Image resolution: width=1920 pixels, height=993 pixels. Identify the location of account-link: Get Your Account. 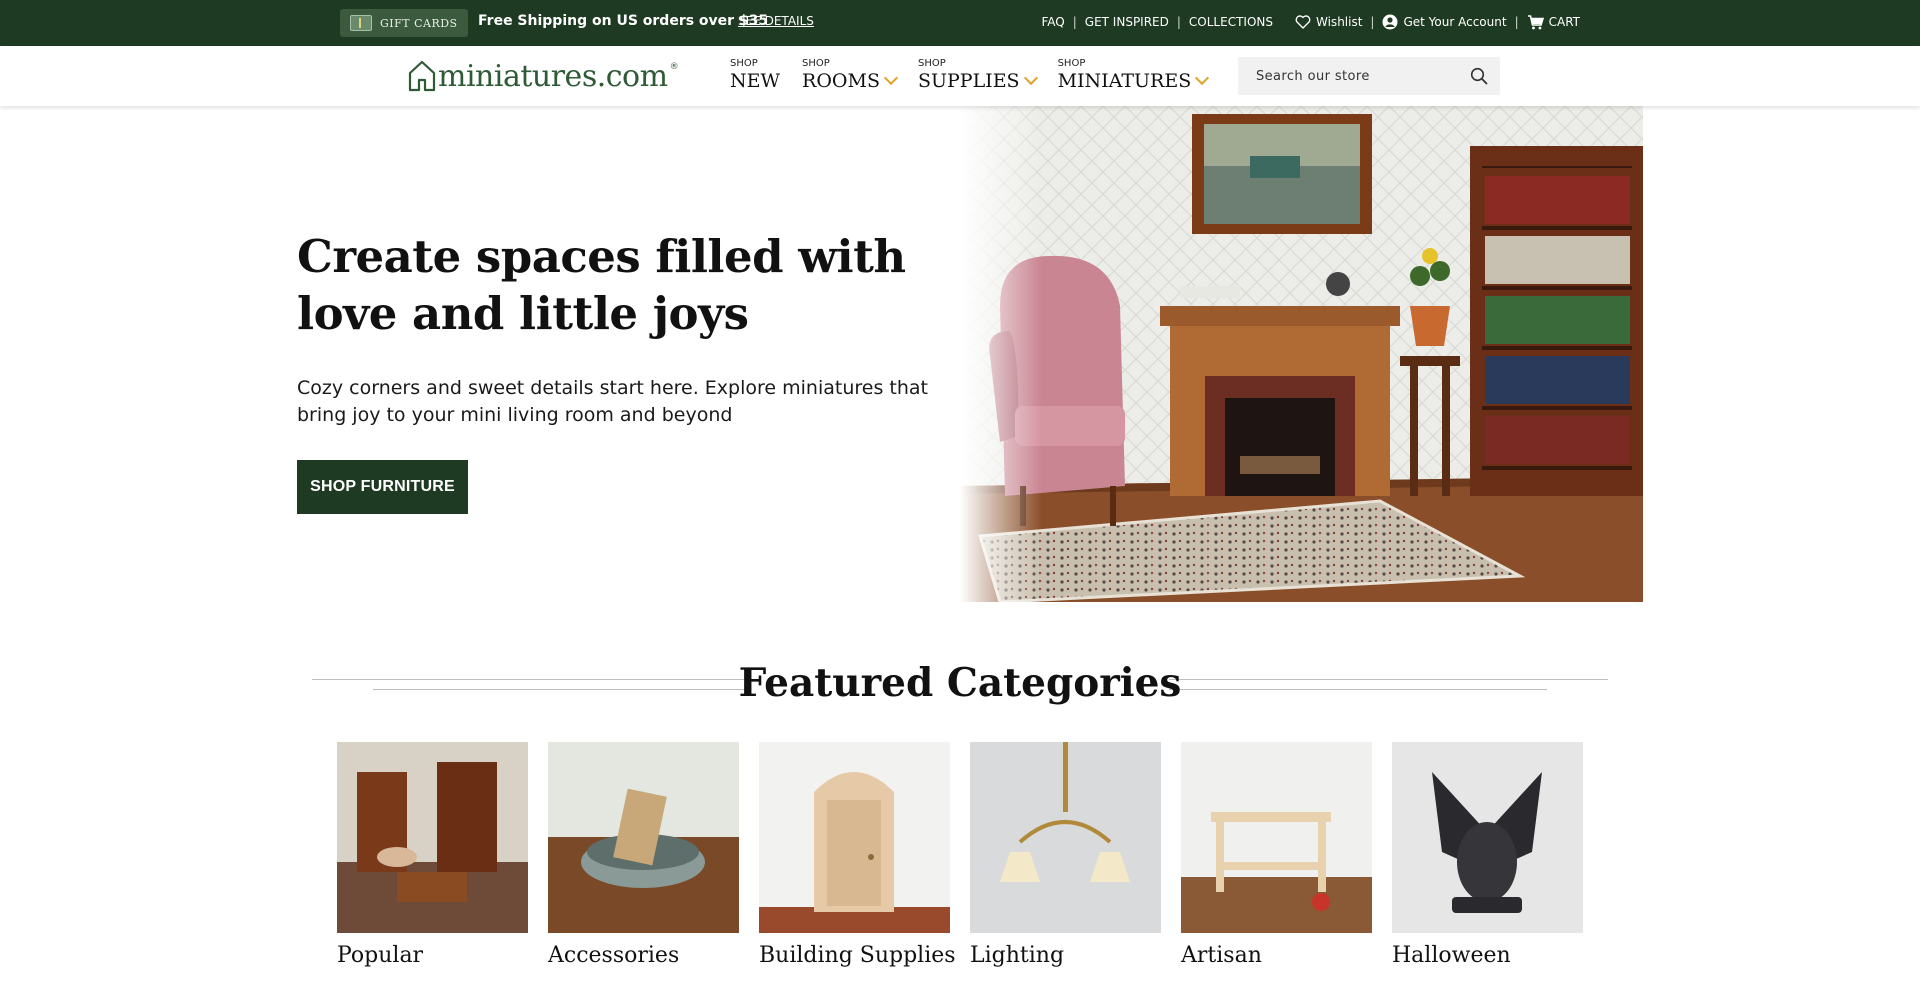
(1444, 22).